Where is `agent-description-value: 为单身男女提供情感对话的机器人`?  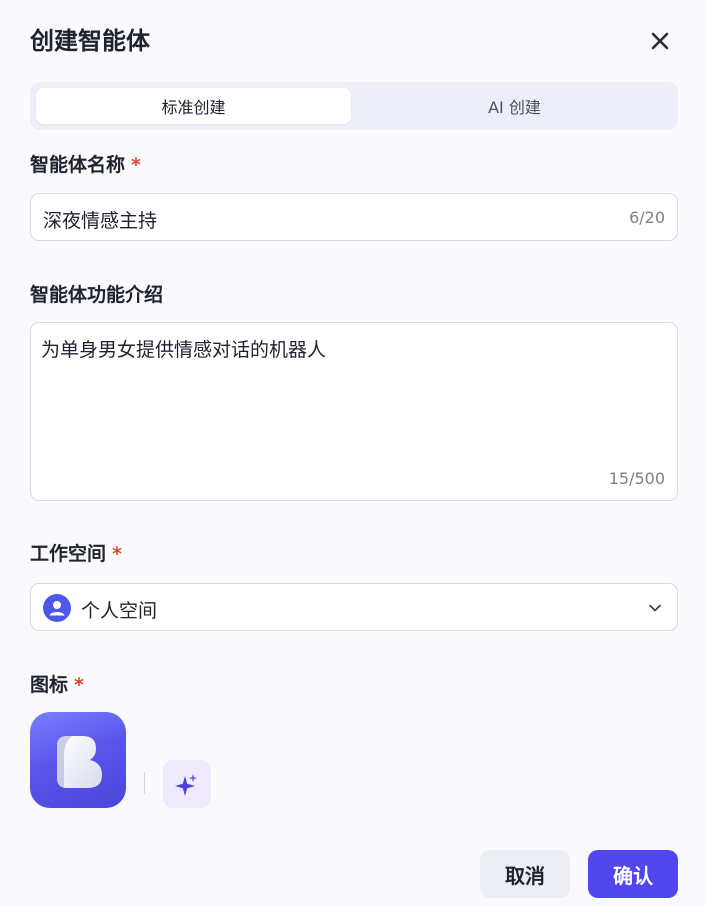 agent-description-value: 为单身男女提供情感对话的机器人 is located at coordinates (184, 350).